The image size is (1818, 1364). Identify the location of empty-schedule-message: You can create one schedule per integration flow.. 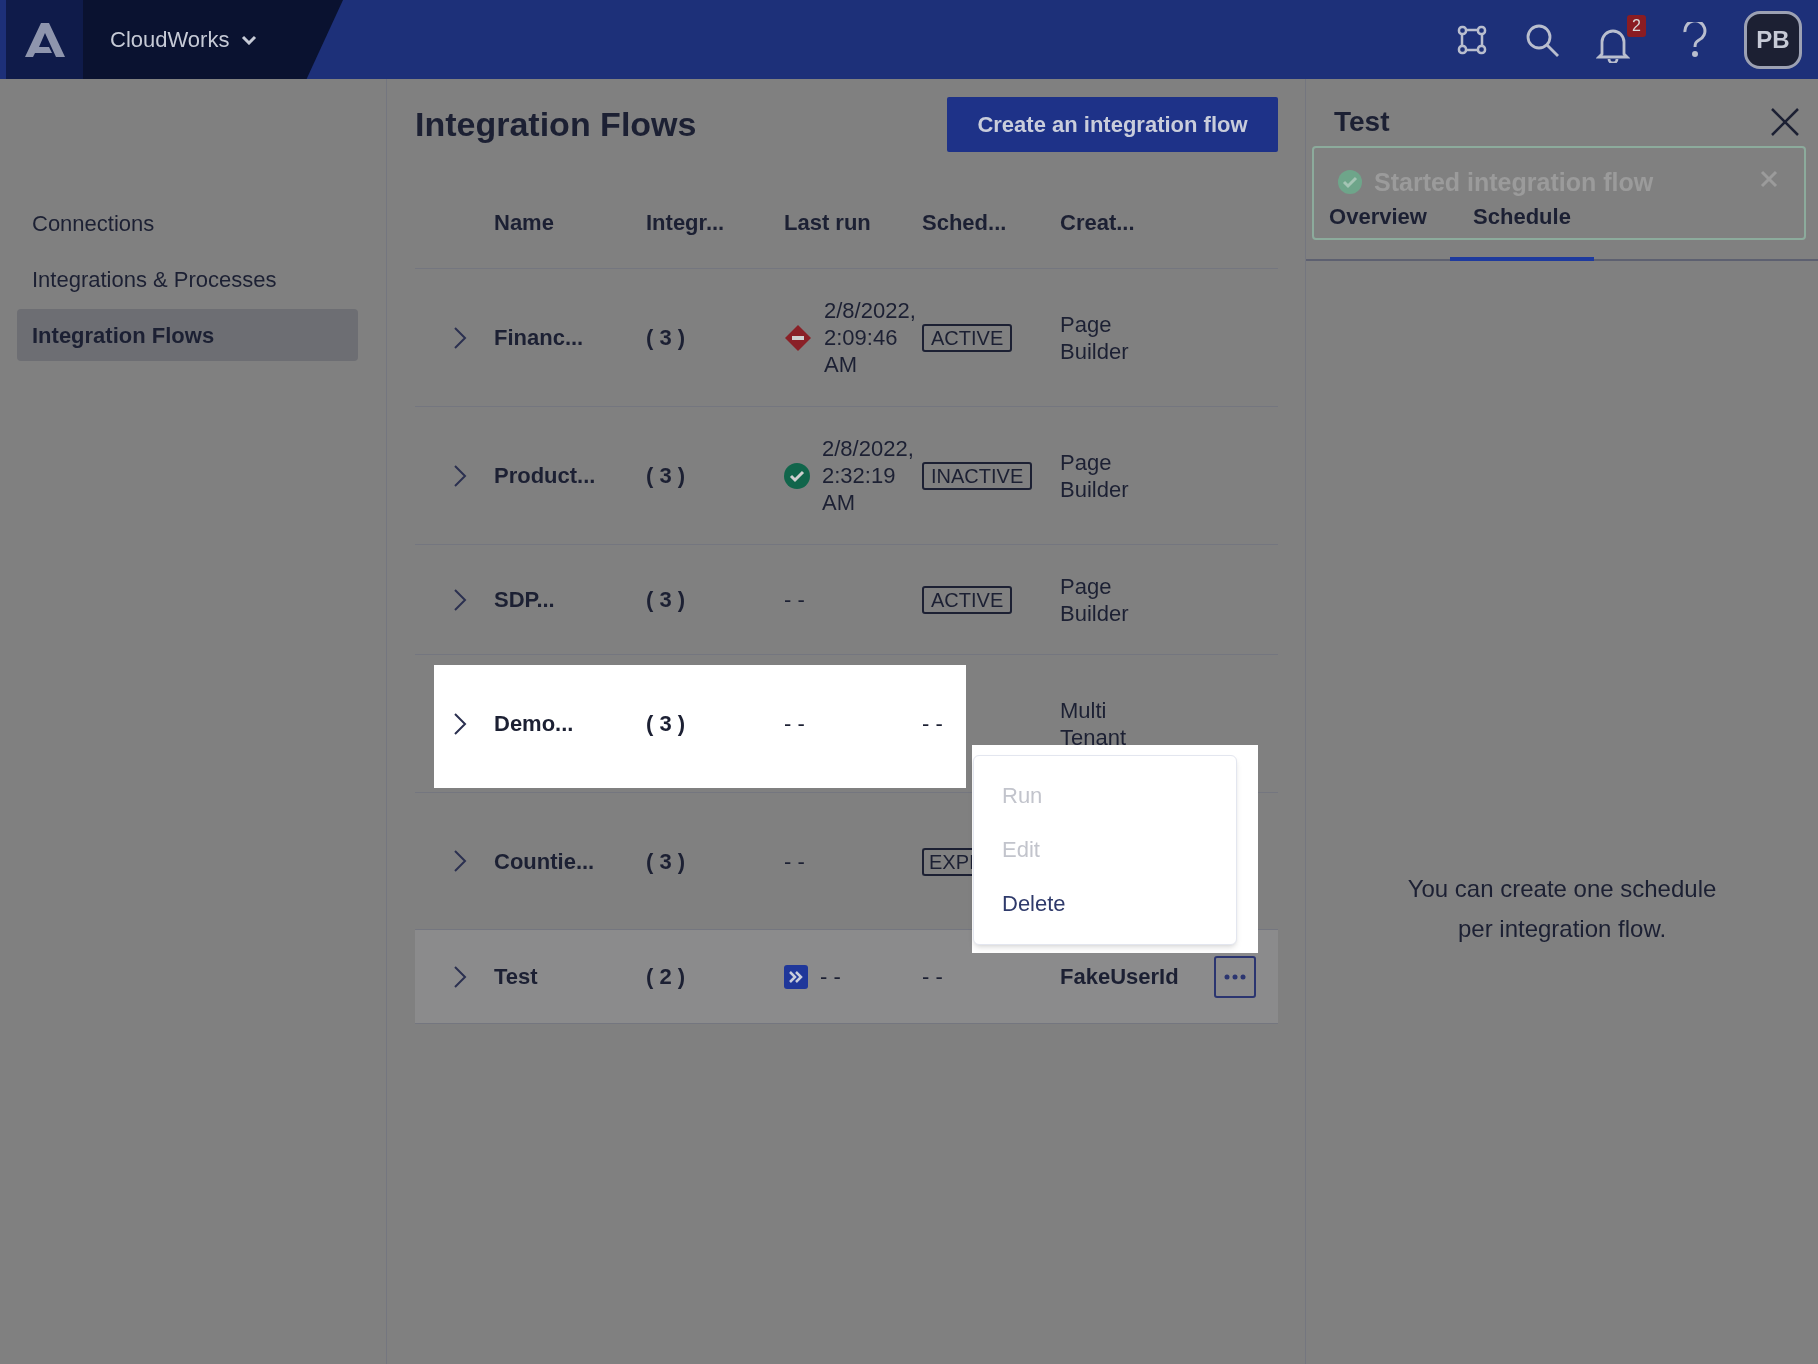
(1562, 909).